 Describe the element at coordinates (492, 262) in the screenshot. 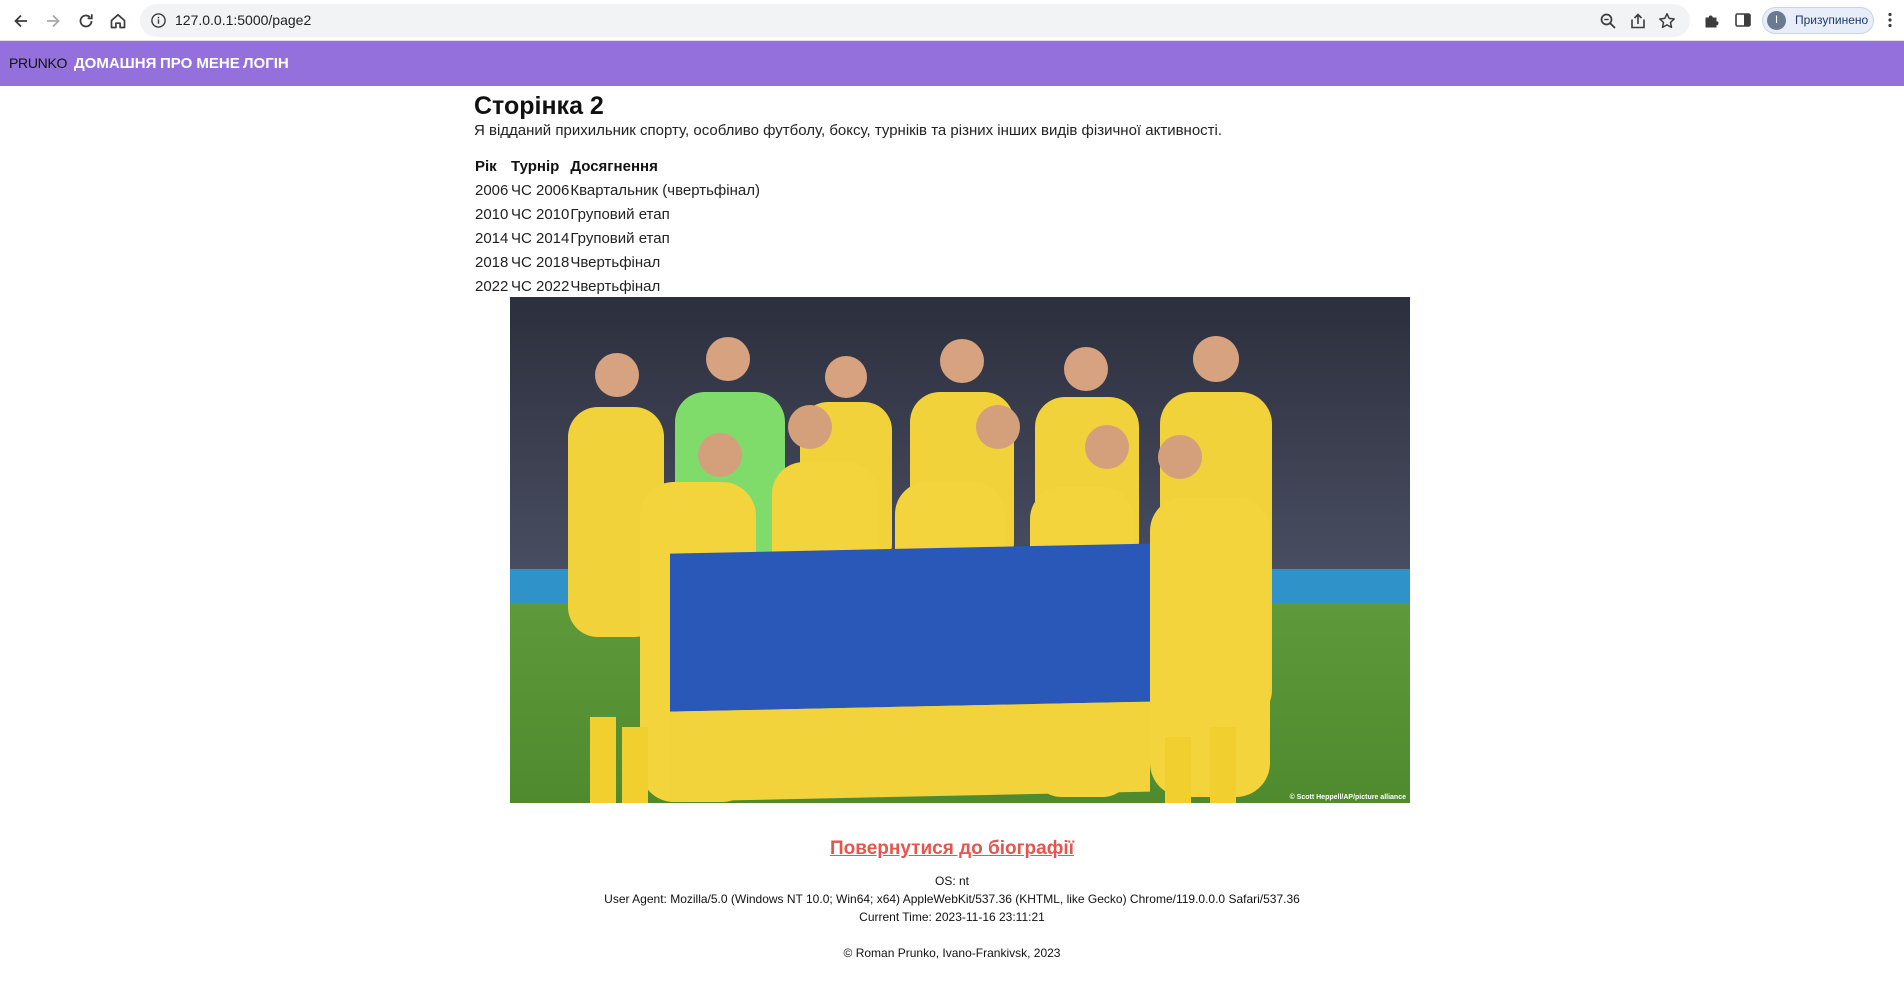

I see `cell-year: 2018` at that location.